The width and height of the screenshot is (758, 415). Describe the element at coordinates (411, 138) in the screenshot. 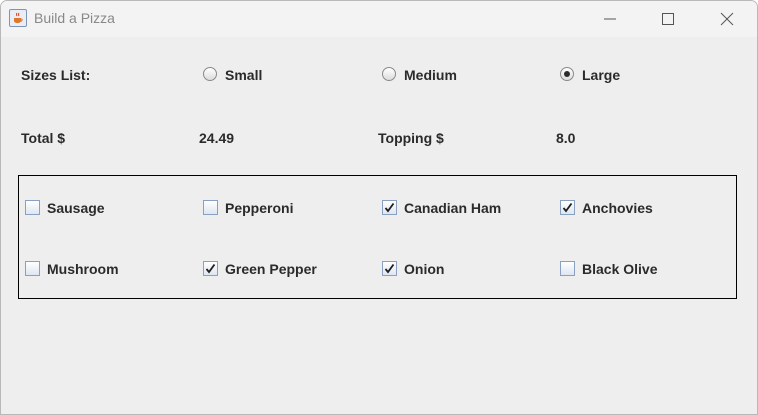

I see `topping-cost-label: Topping $` at that location.